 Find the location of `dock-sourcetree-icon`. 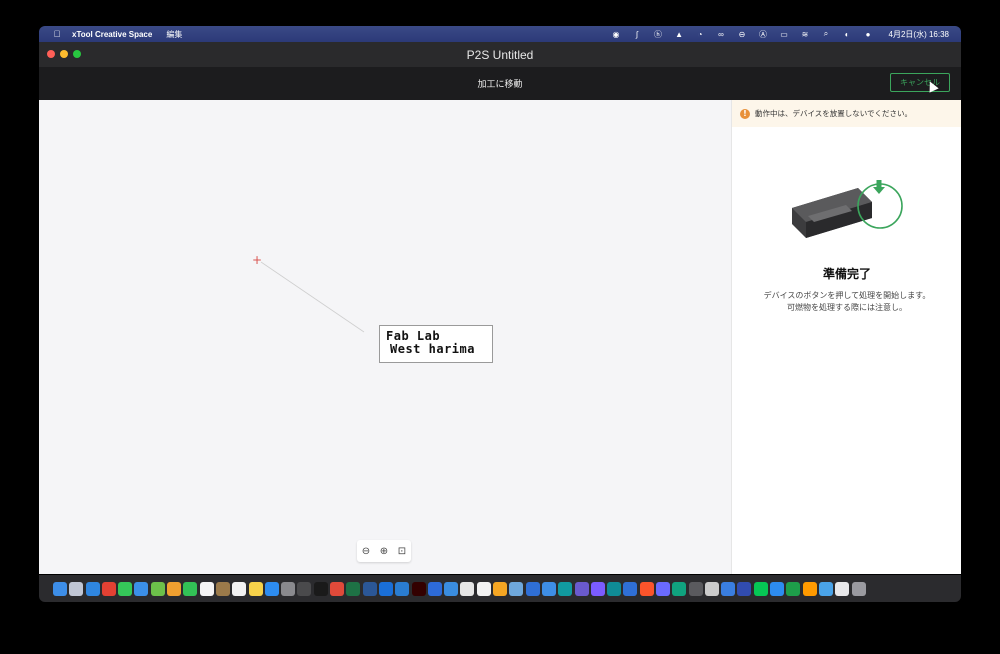

dock-sourcetree-icon is located at coordinates (630, 588).